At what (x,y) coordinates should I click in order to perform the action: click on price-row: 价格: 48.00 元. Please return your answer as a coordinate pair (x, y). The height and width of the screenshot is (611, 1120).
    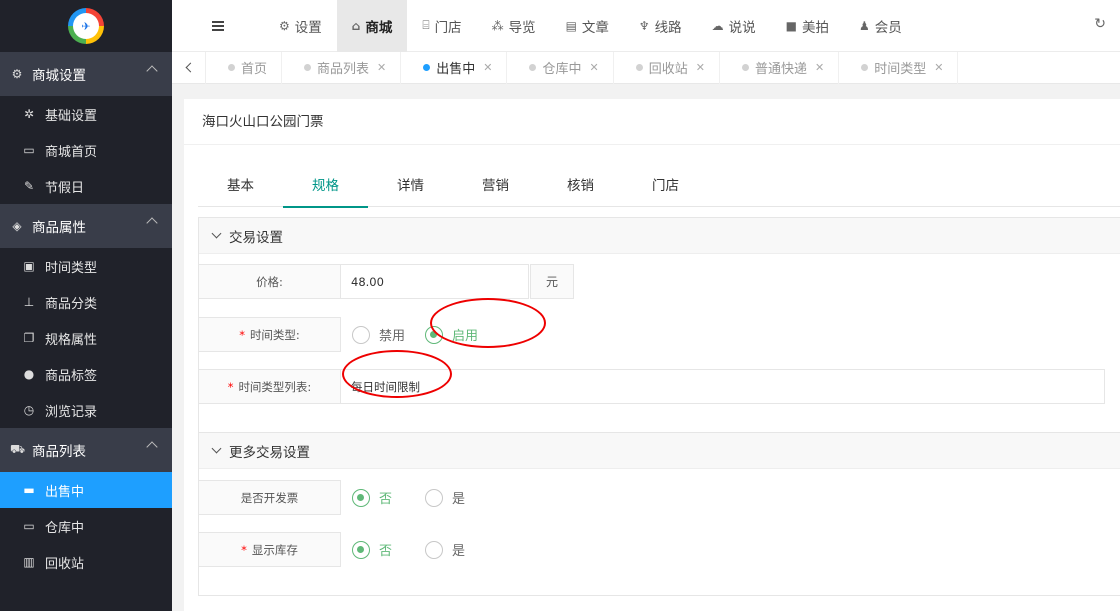
    Looking at the image, I should click on (386, 281).